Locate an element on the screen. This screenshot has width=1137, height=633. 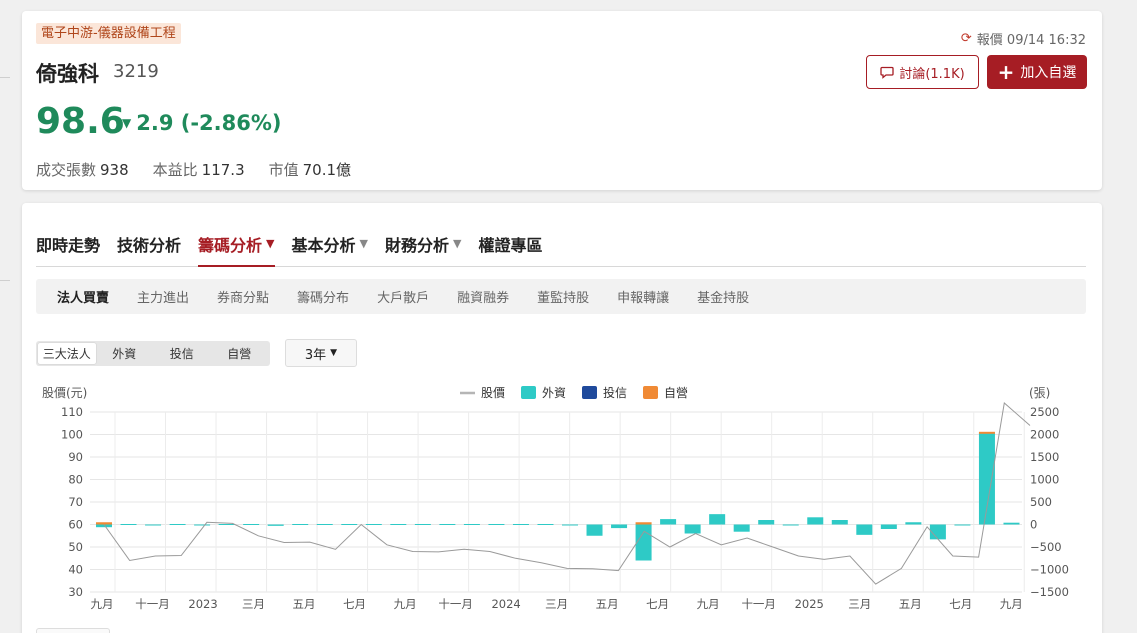
subtab-institutional: 法人買賣 is located at coordinates (83, 296).